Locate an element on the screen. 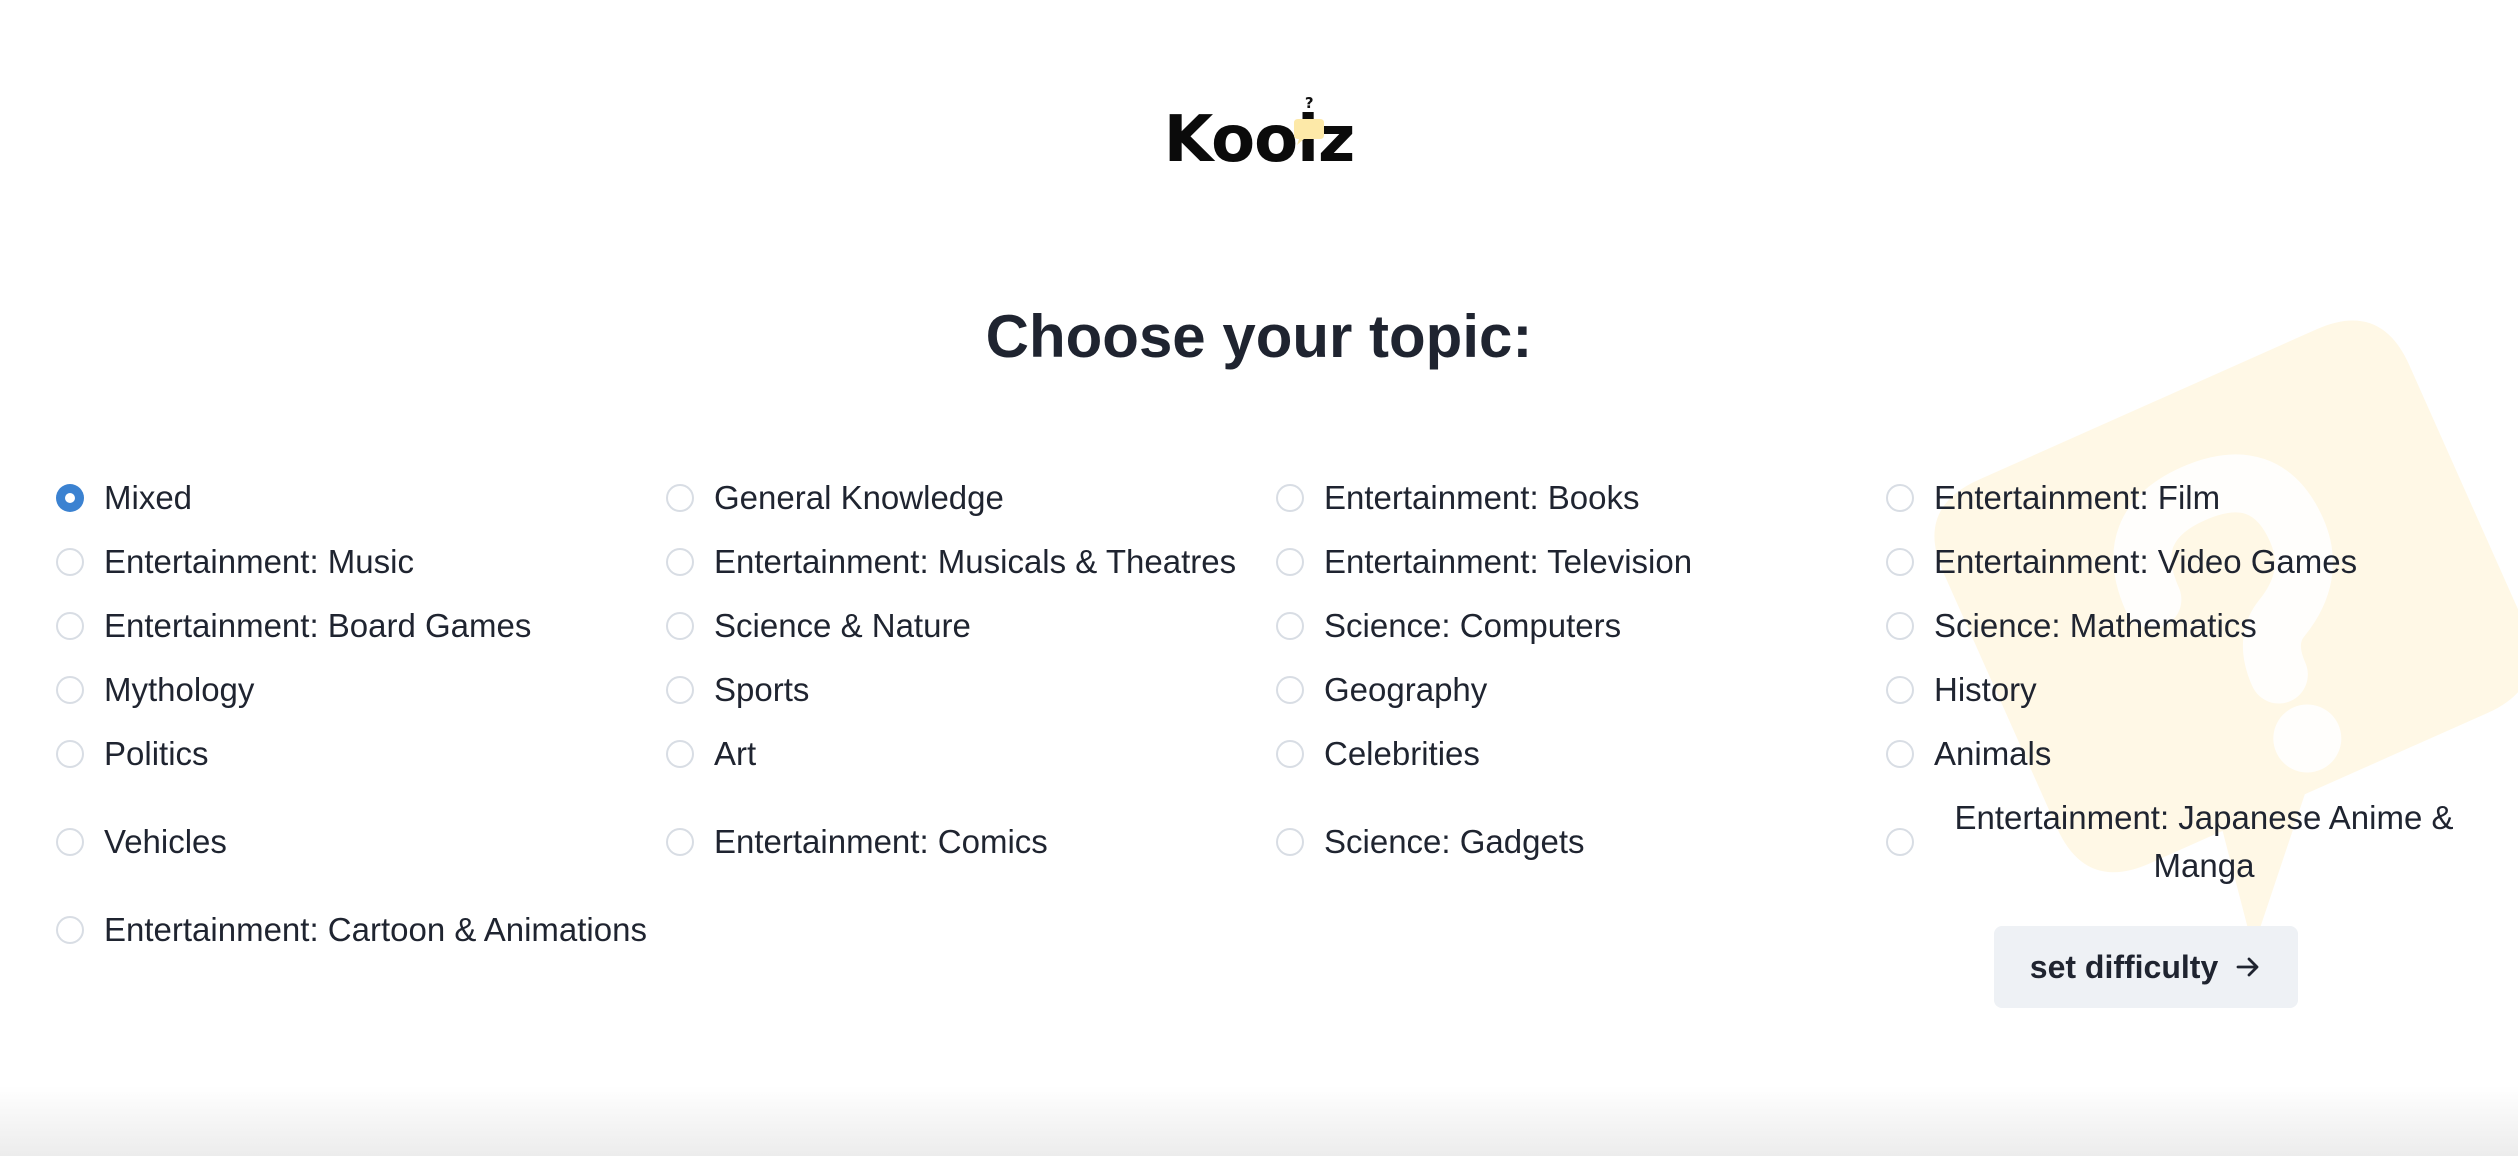 The height and width of the screenshot is (1156, 2518). topic-option-sports: Sports is located at coordinates (971, 690).